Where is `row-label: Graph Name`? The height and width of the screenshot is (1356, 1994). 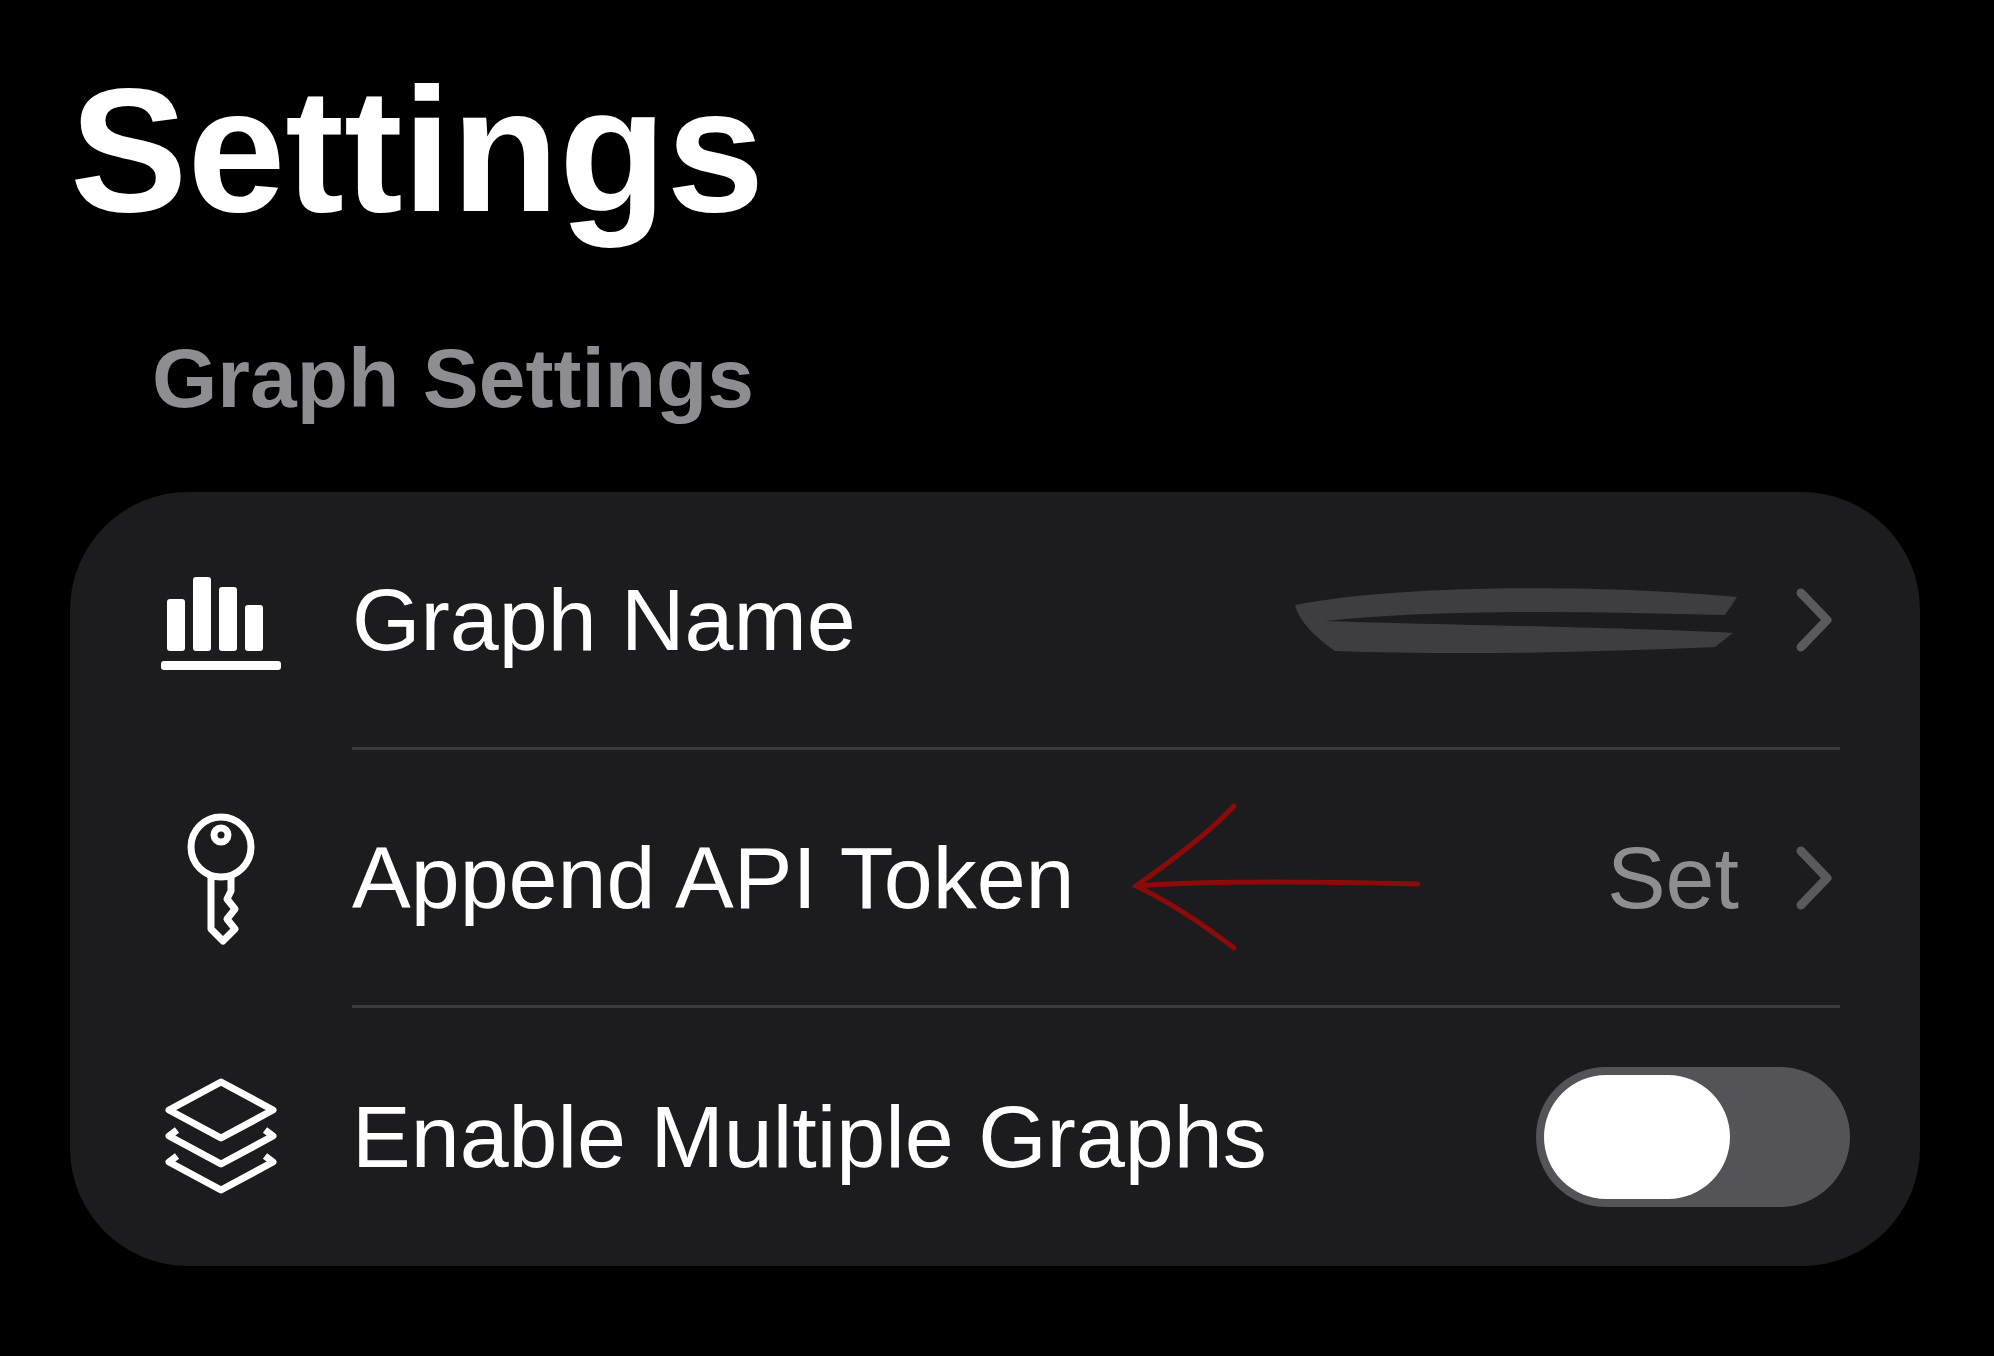 row-label: Graph Name is located at coordinates (604, 619).